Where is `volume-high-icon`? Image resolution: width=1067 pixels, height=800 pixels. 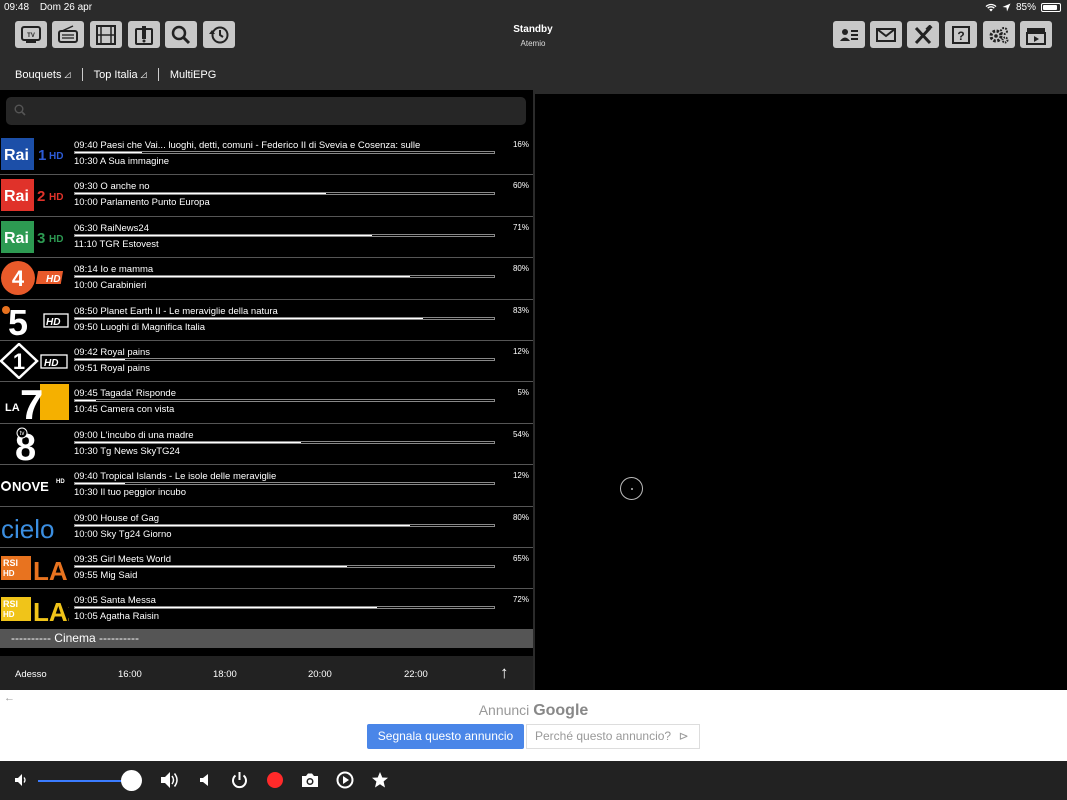 volume-high-icon is located at coordinates (170, 780).